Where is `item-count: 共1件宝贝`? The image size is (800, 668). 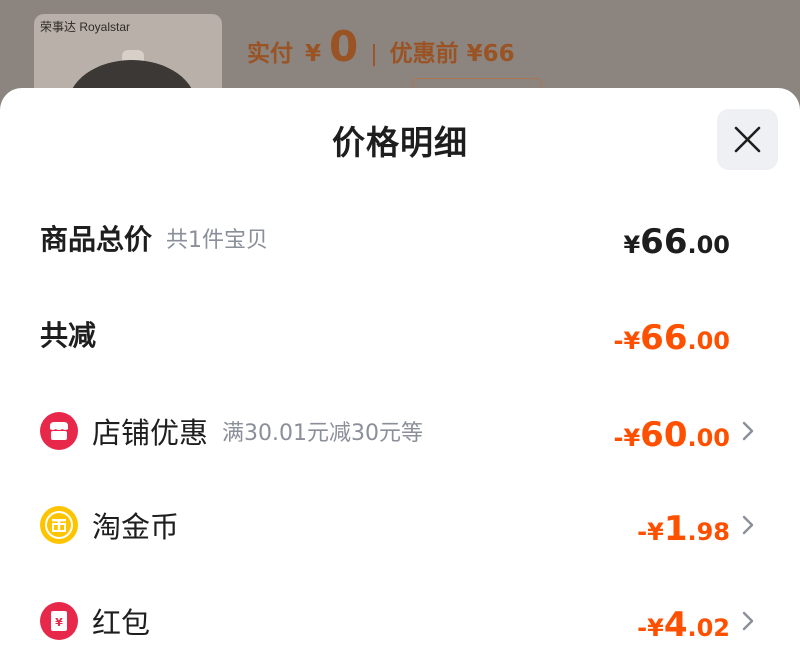 item-count: 共1件宝贝 is located at coordinates (217, 240).